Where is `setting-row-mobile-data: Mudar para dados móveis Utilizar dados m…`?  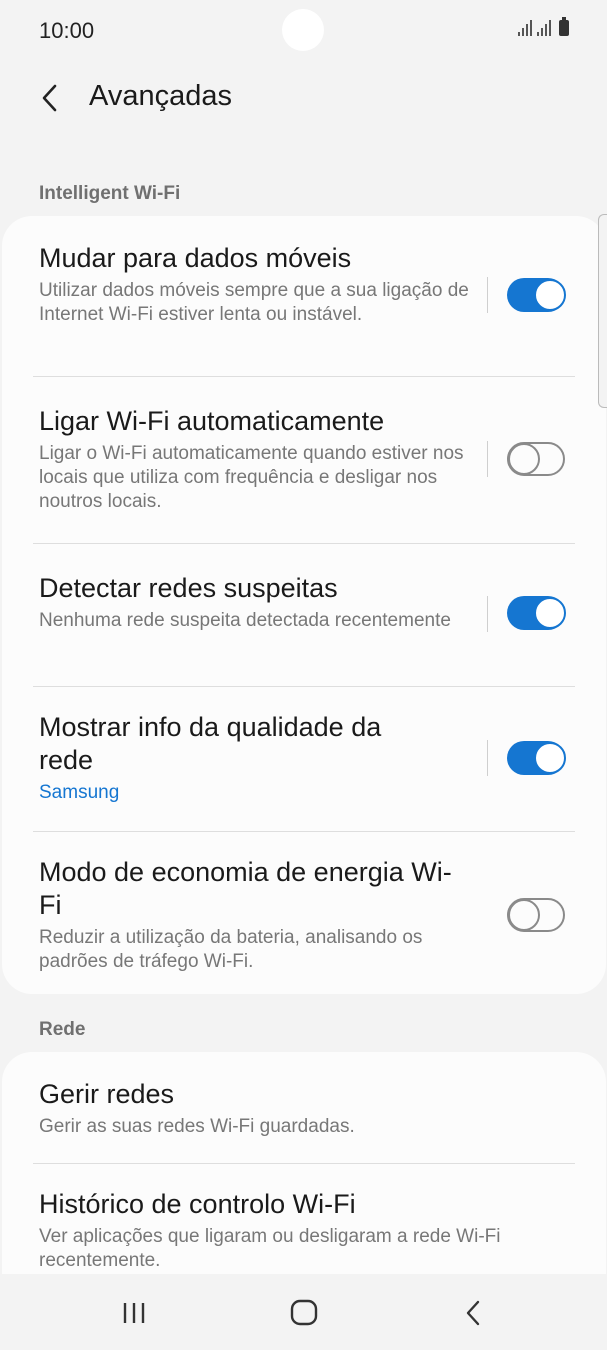 setting-row-mobile-data: Mudar para dados móveis Utilizar dados m… is located at coordinates (304, 296).